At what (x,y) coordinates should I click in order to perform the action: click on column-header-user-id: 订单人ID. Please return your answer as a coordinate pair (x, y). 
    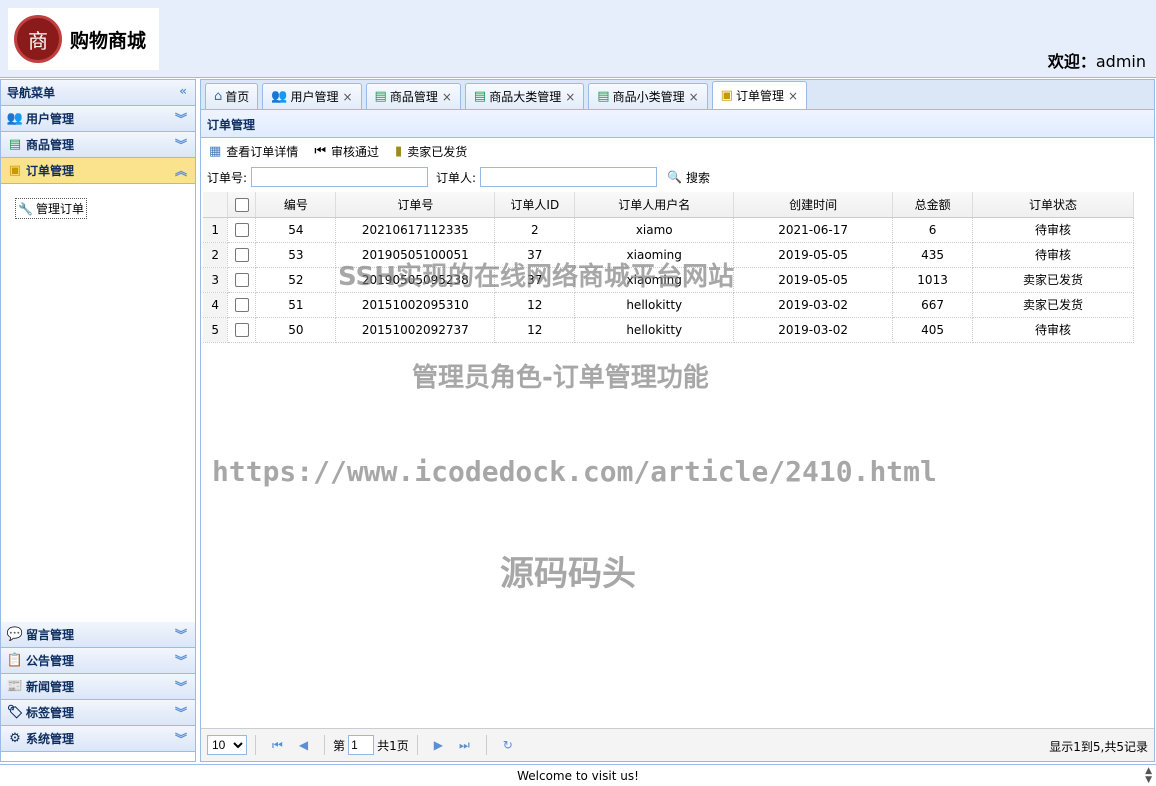
    Looking at the image, I should click on (535, 205).